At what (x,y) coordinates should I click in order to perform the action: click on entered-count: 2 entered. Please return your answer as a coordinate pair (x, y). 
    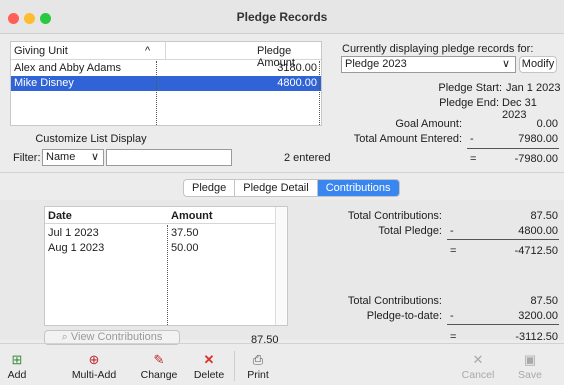
    Looking at the image, I should click on (307, 158).